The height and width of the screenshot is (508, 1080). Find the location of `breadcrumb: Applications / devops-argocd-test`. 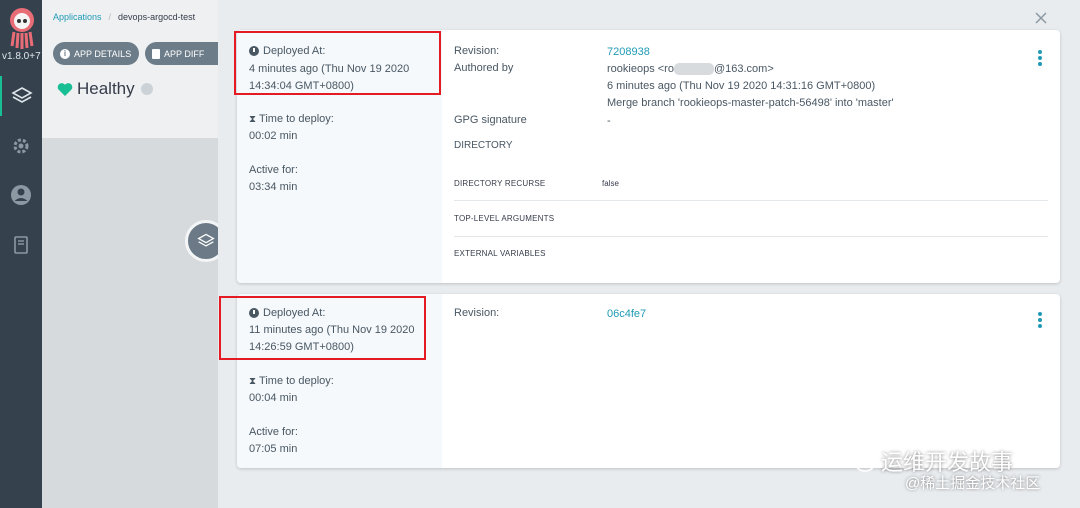

breadcrumb: Applications / devops-argocd-test is located at coordinates (124, 17).